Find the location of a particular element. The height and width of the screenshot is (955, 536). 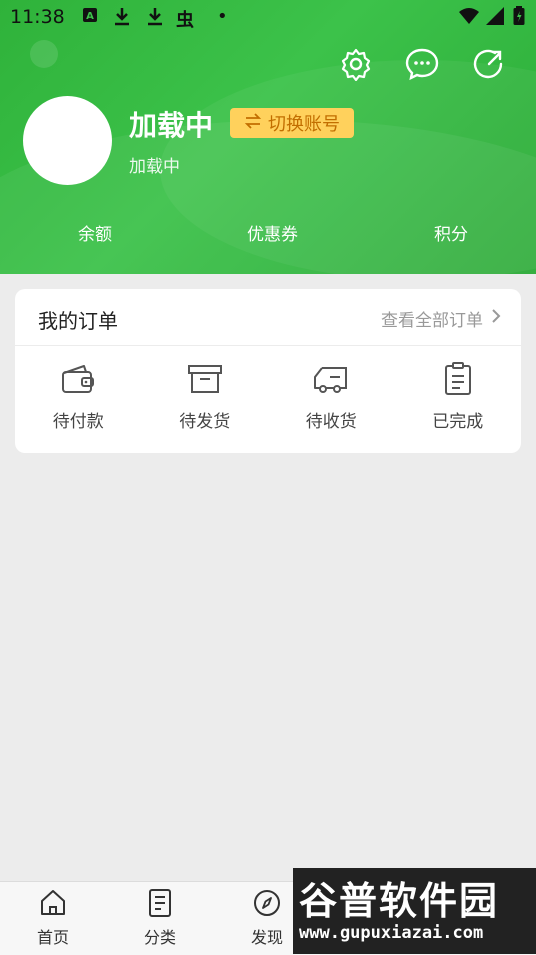

user-subtitle: 加载中 is located at coordinates (154, 167).